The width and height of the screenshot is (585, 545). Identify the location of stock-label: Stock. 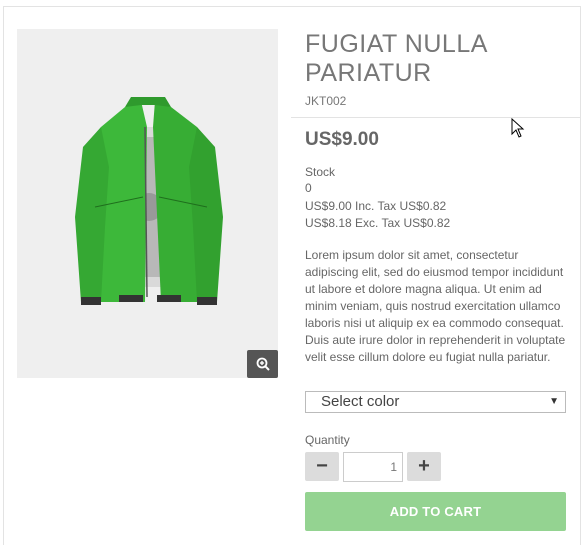
(320, 172).